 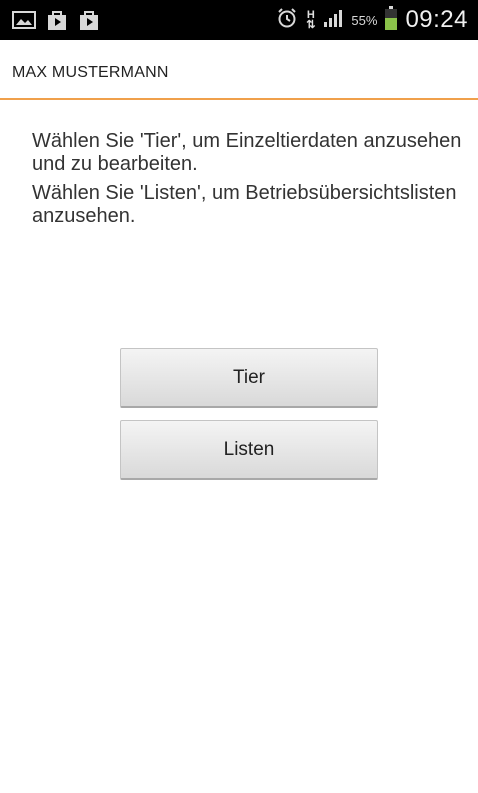 I want to click on listen-button-label: Listen, so click(x=249, y=449).